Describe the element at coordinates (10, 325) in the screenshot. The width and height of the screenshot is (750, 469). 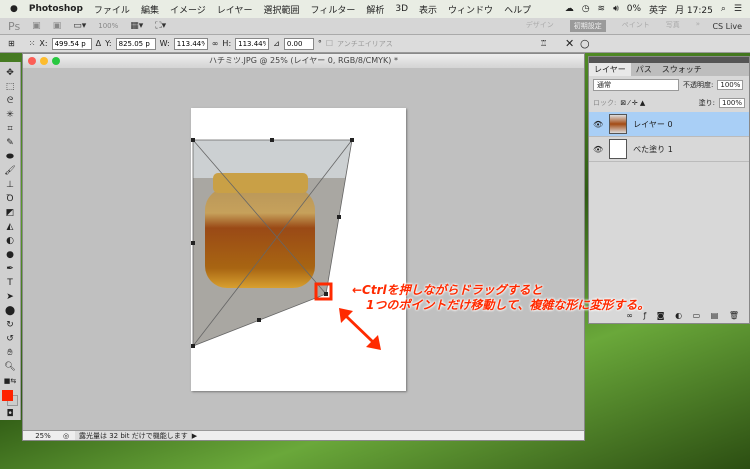
I see `3d-rotate-tool-icon: ↻` at that location.